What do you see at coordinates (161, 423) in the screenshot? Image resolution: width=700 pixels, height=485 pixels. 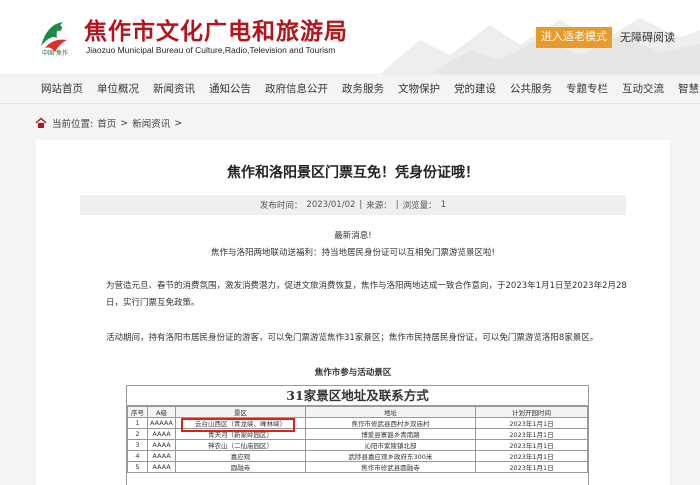 I see `cell-grade: AAAAA` at bounding box center [161, 423].